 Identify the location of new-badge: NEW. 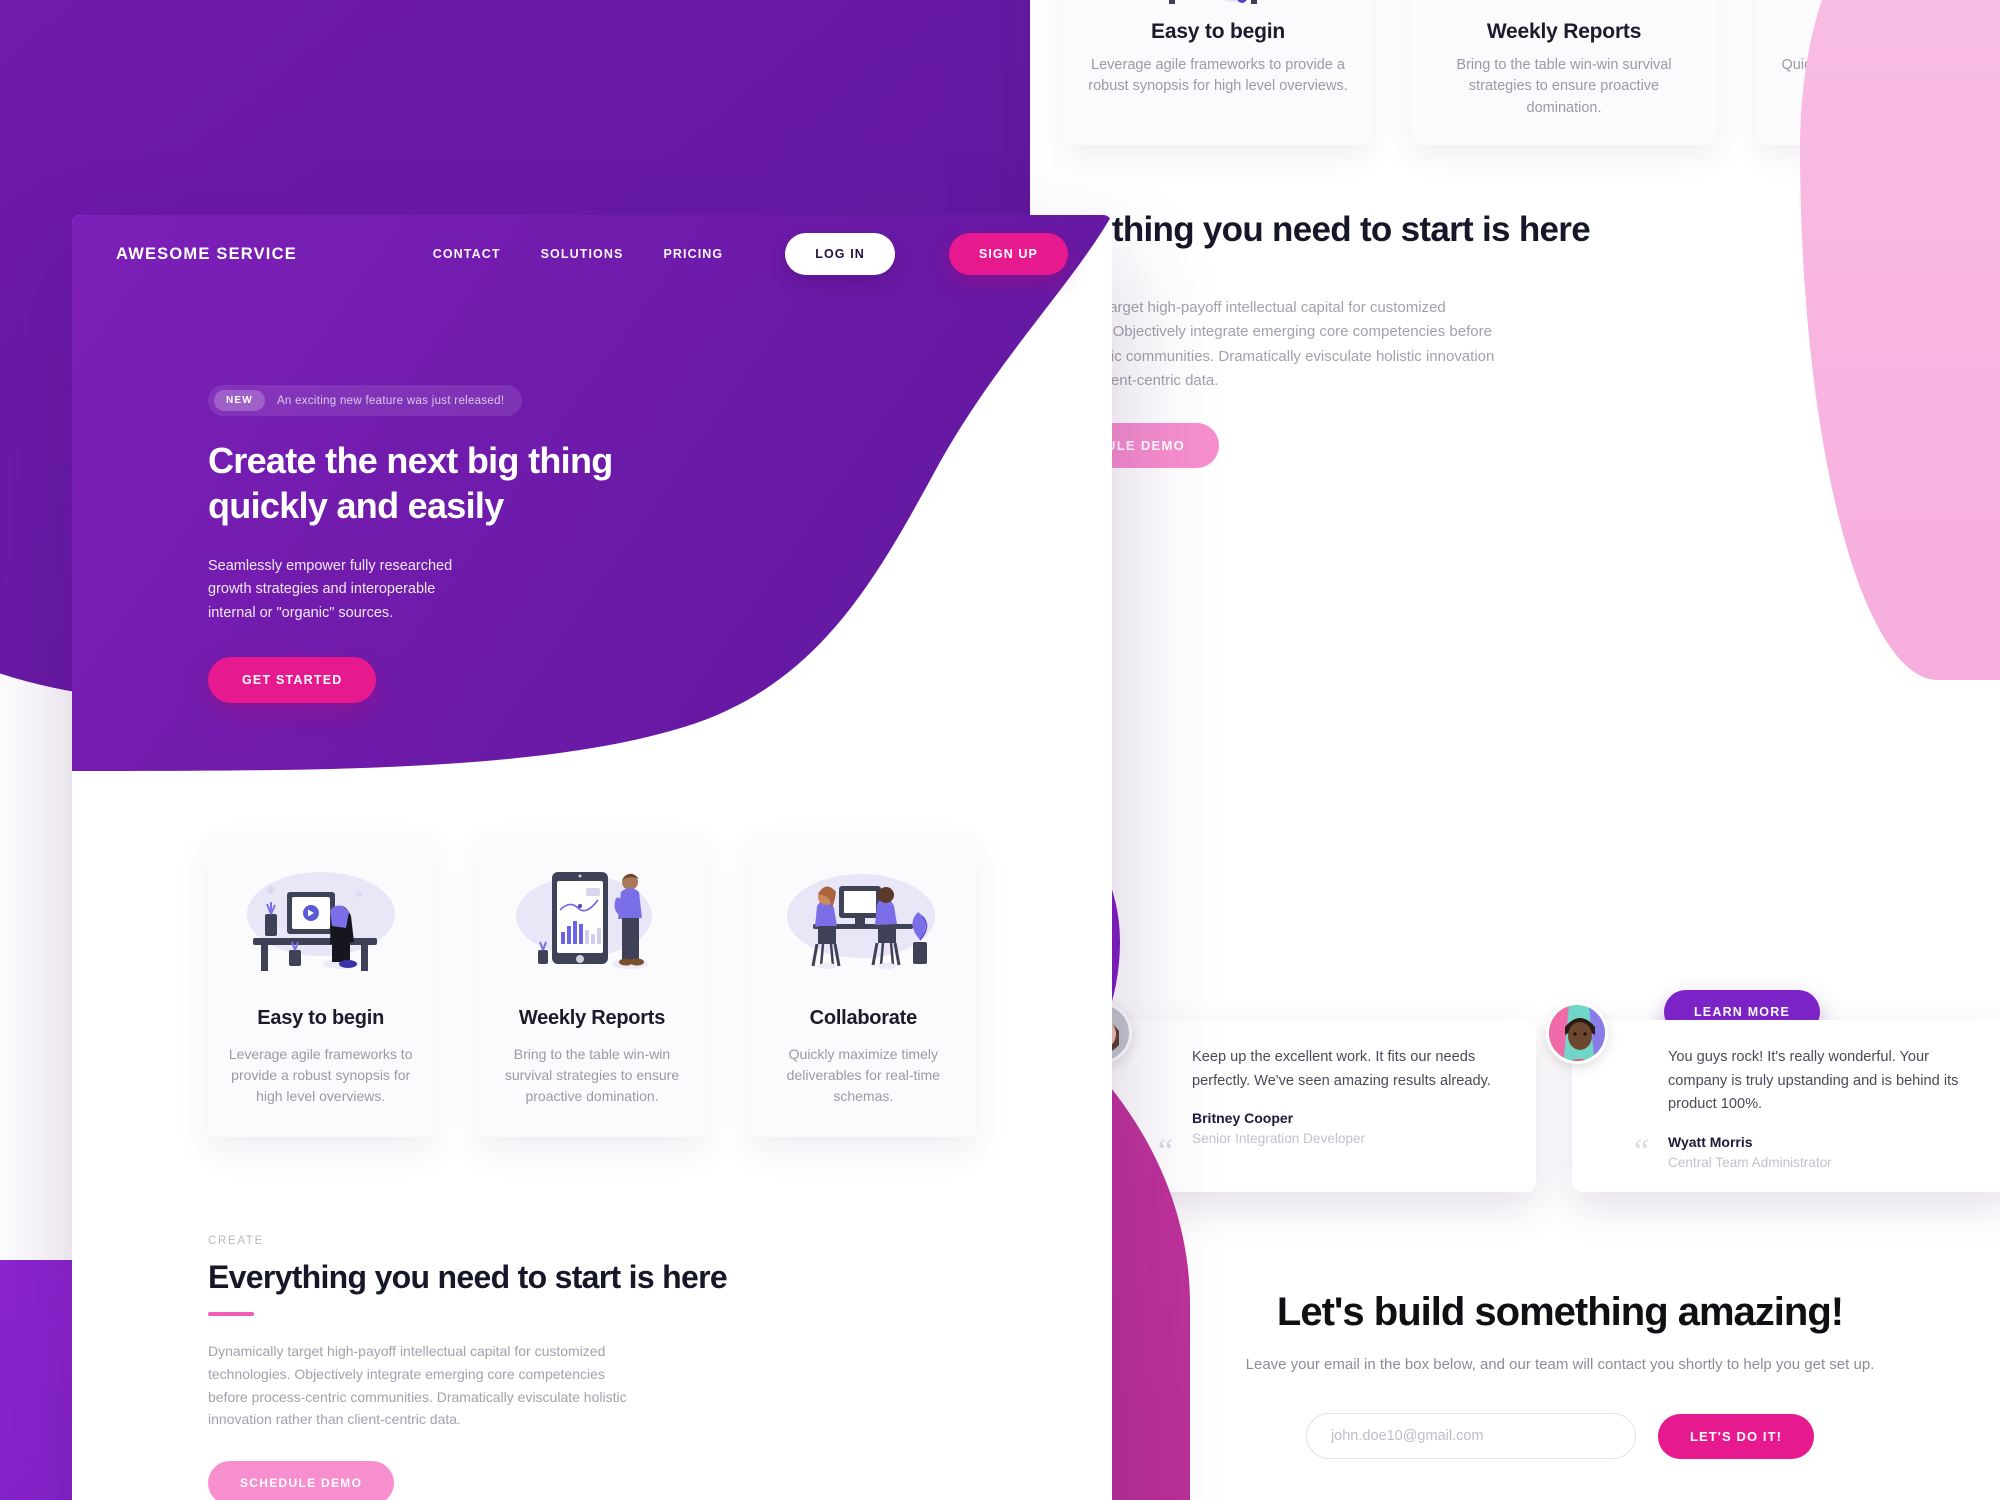
(239, 400).